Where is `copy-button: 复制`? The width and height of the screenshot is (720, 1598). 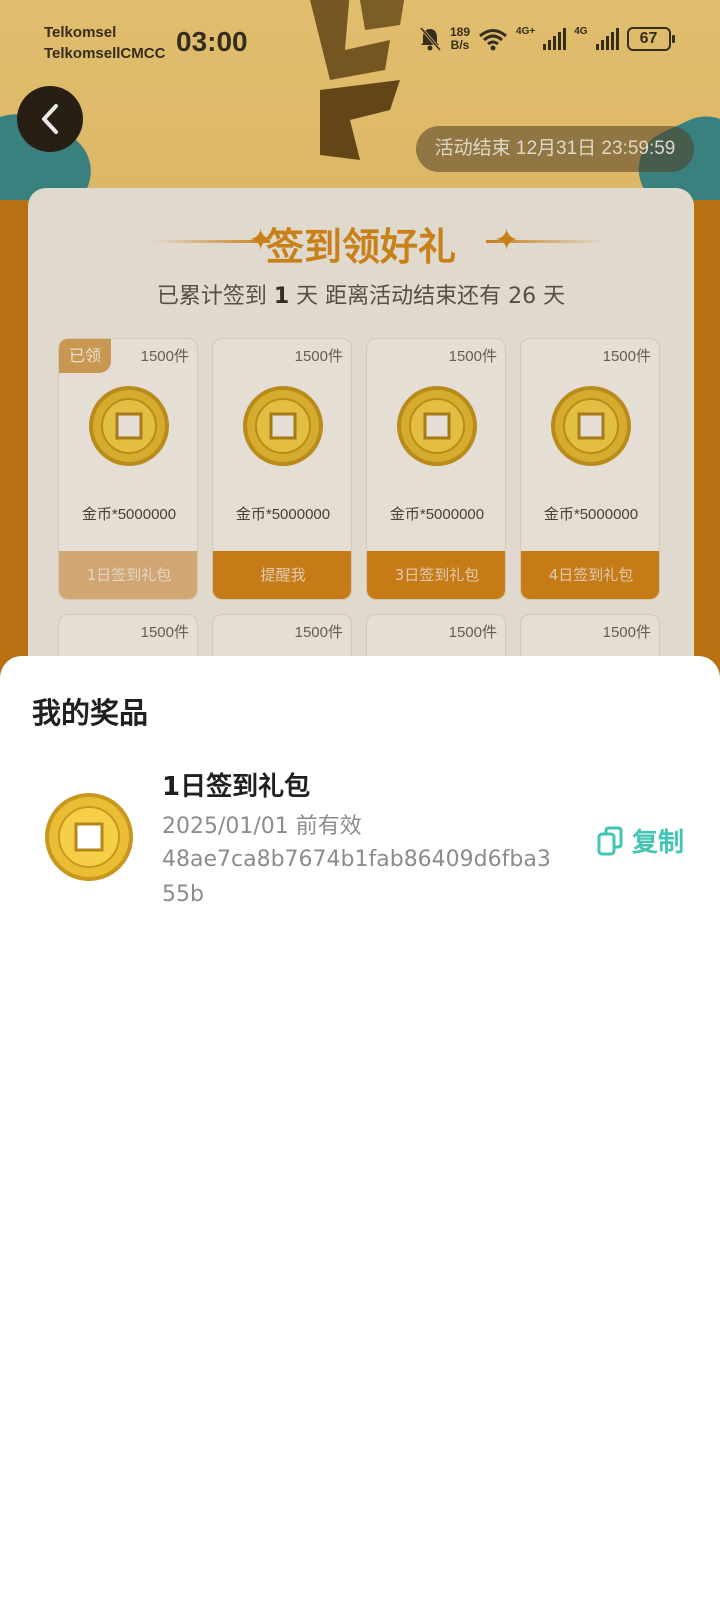 copy-button: 复制 is located at coordinates (640, 840).